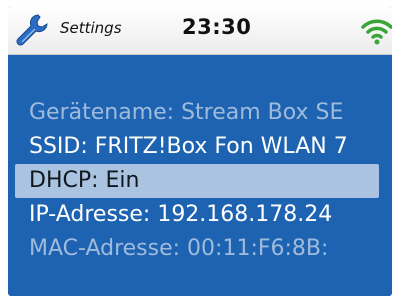 The image size is (402, 306). Describe the element at coordinates (217, 27) in the screenshot. I see `clock-time: 23:30` at that location.